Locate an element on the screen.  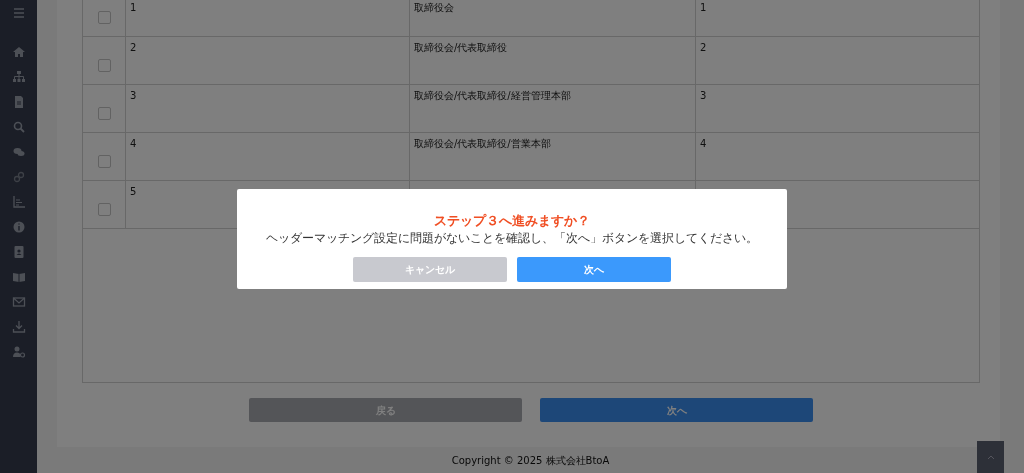
table-cell: 取締役会 is located at coordinates (434, 7).